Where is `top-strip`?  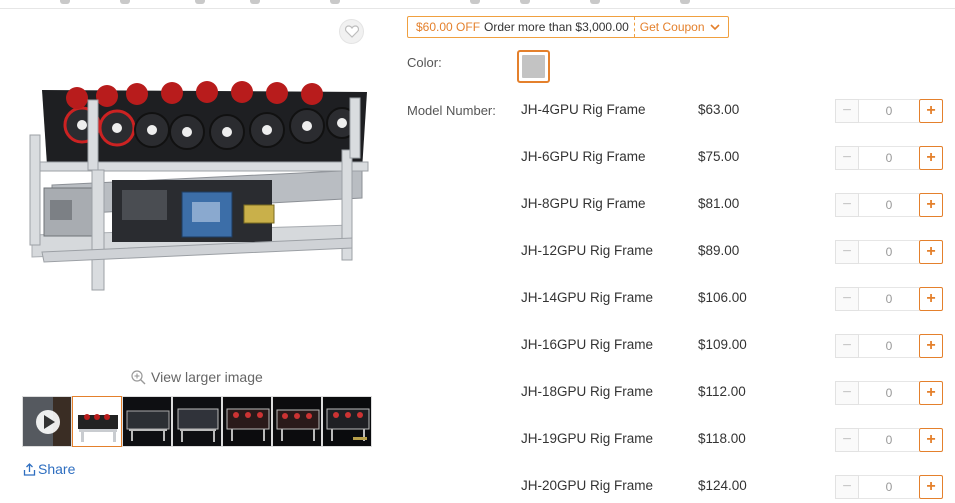
top-strip is located at coordinates (477, 4).